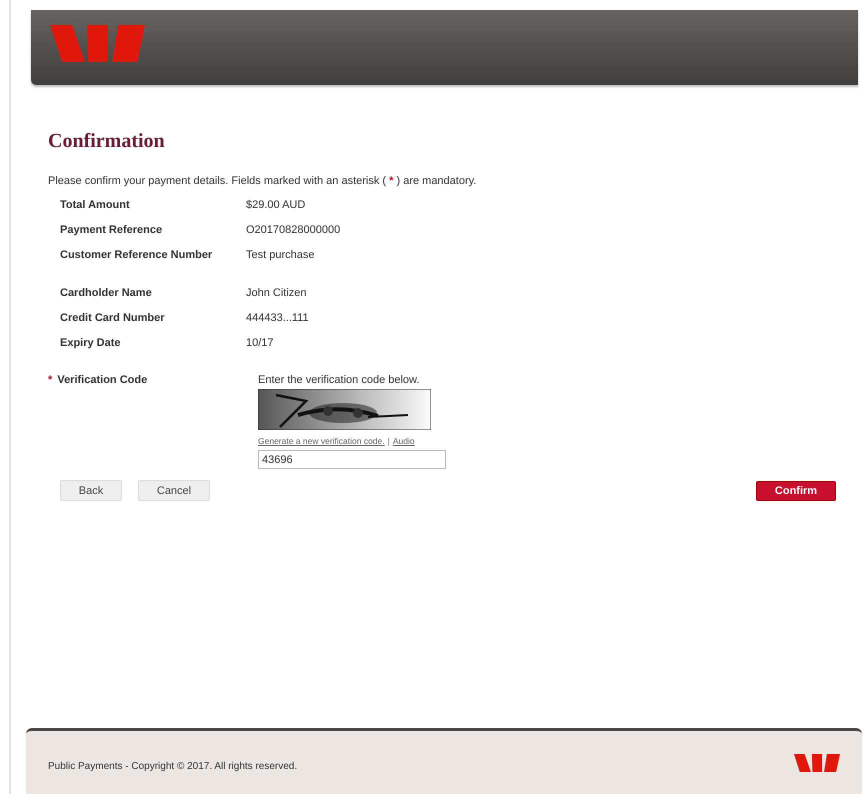 The width and height of the screenshot is (864, 794). I want to click on field-label: Expiry Date, so click(90, 342).